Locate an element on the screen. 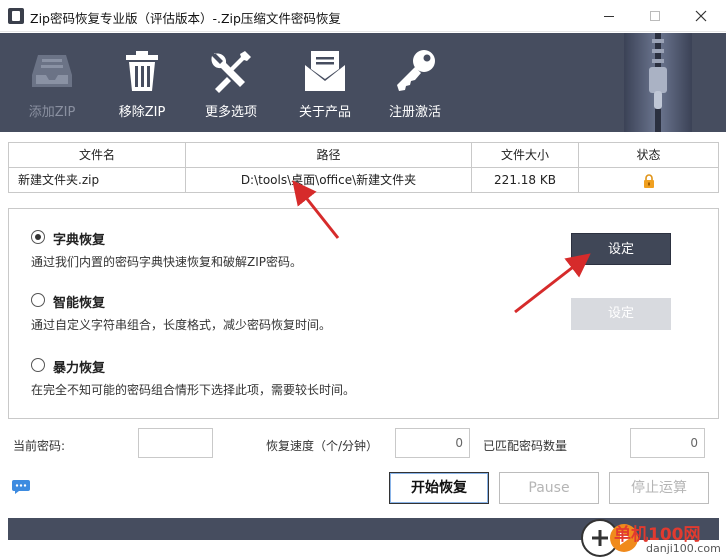 The height and width of the screenshot is (559, 726). envelope-icon is located at coordinates (325, 71).